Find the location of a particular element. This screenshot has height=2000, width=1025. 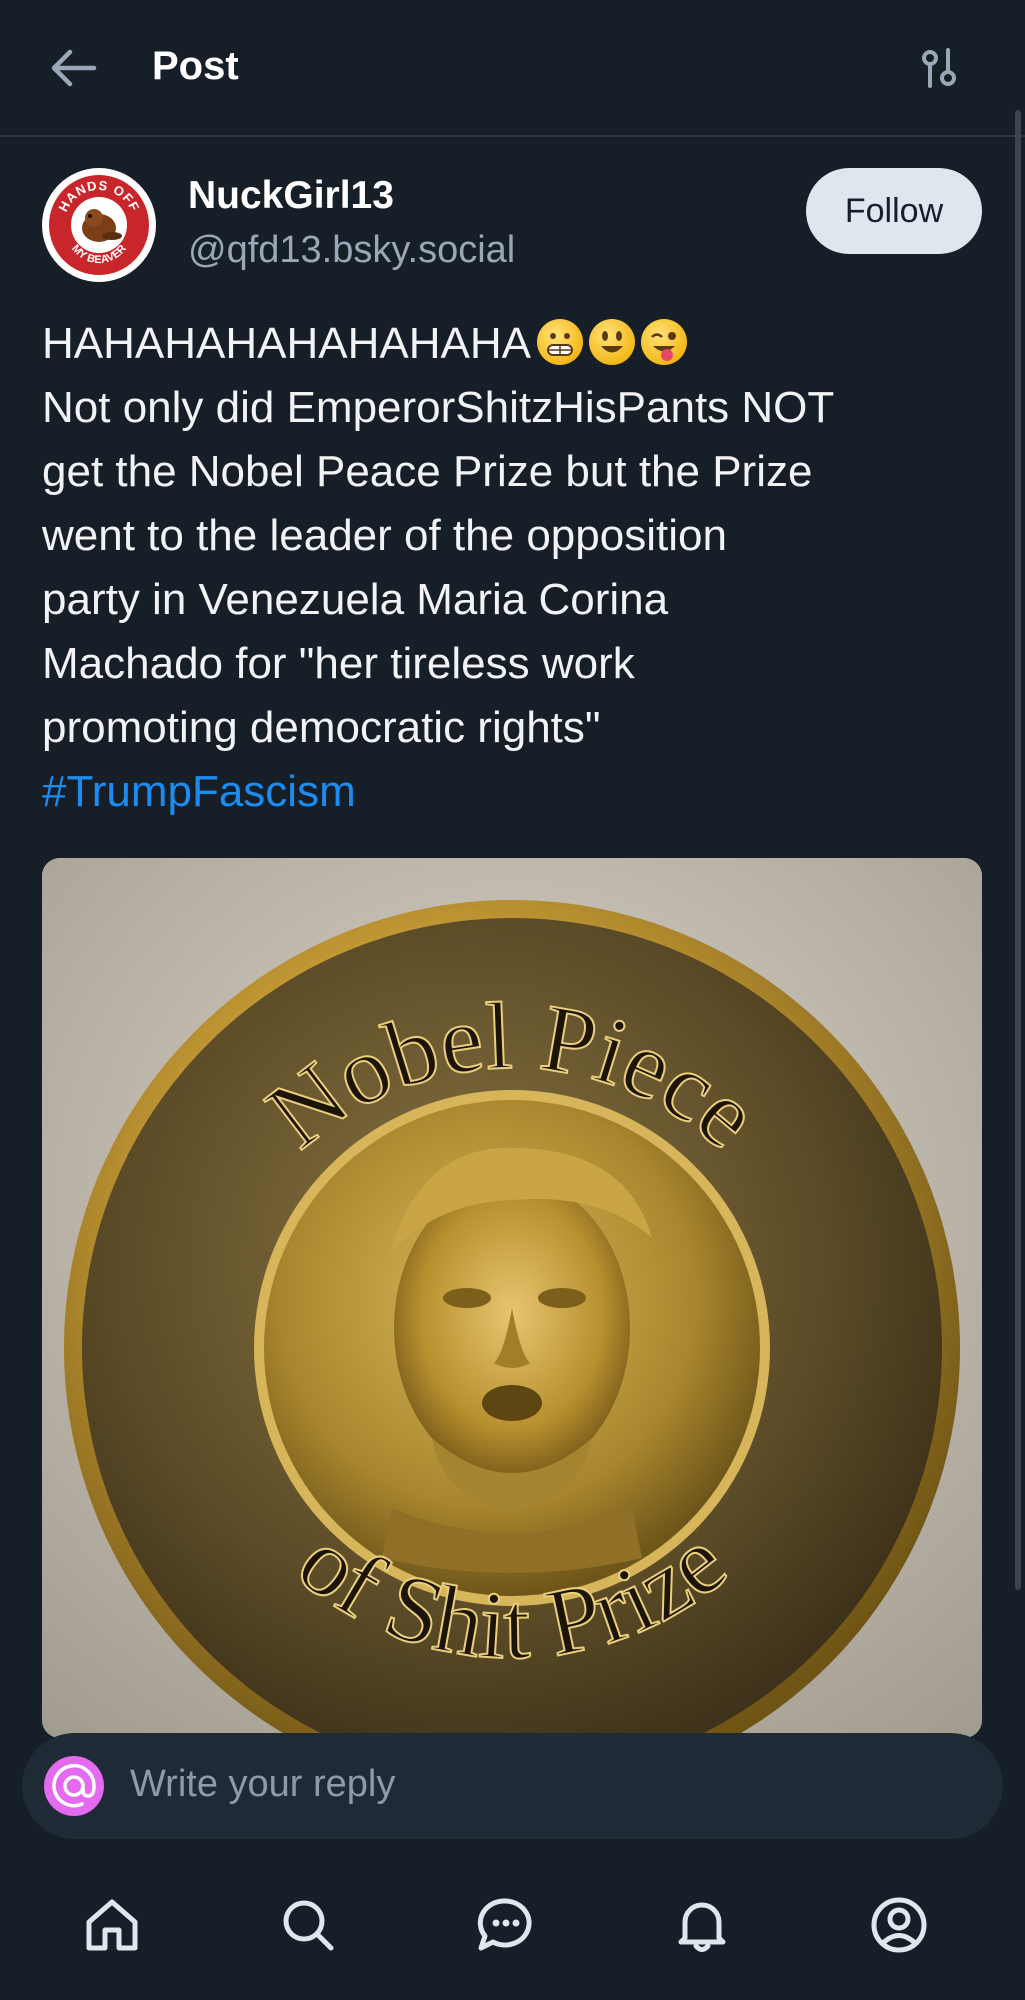

thread-options-button is located at coordinates (940, 68).